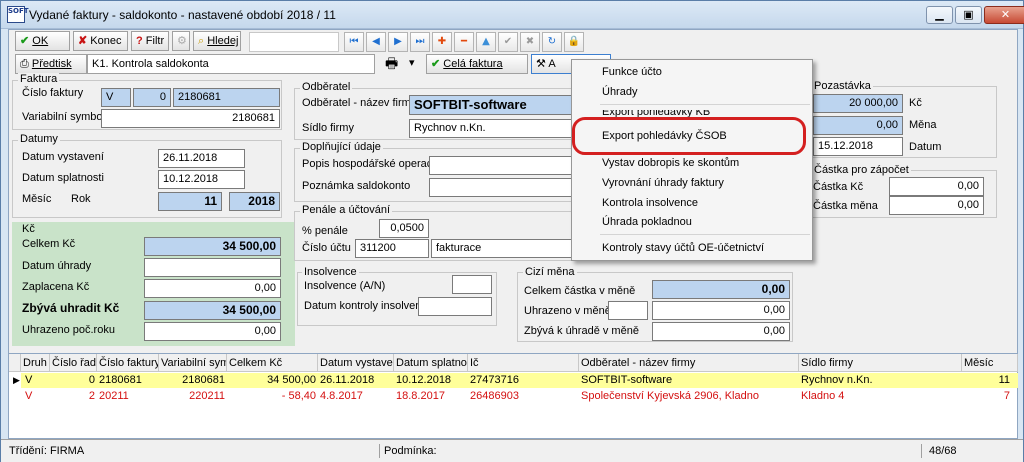  Describe the element at coordinates (379, 451) in the screenshot. I see `status-divider` at that location.